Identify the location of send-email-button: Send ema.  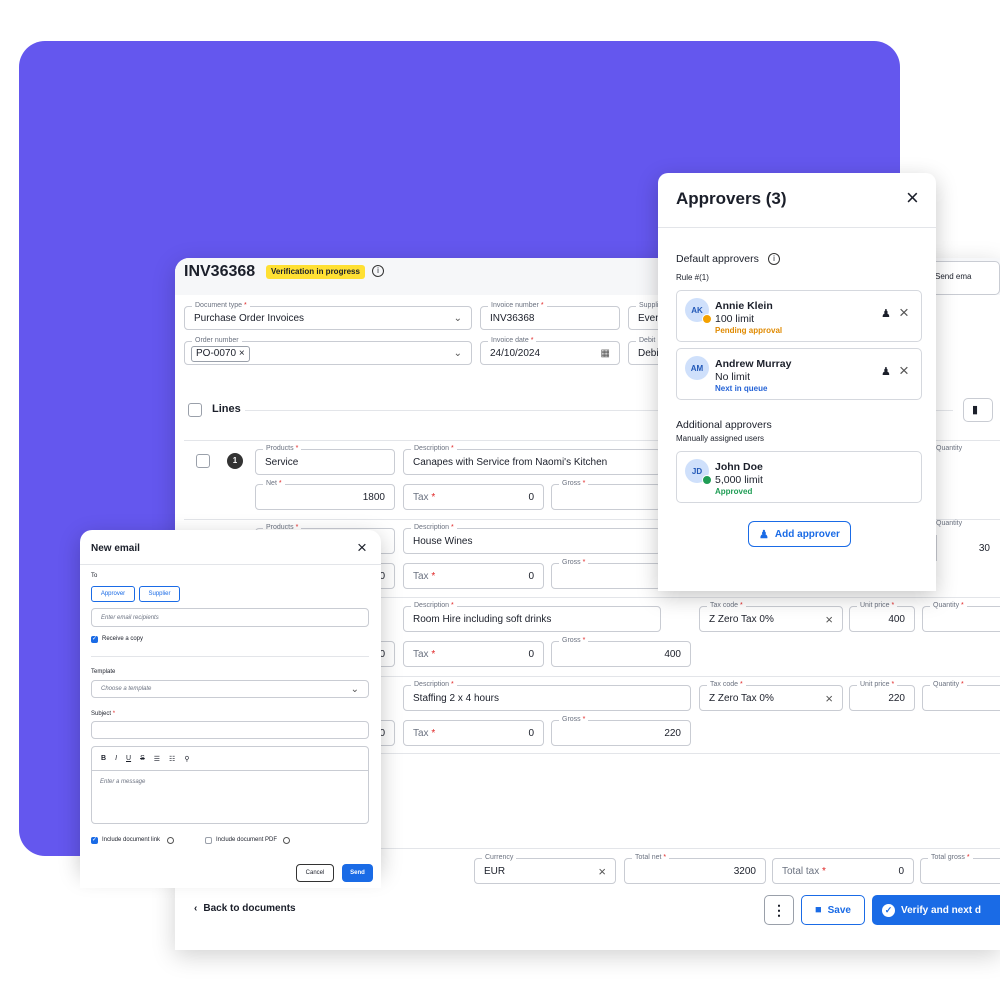
(965, 278).